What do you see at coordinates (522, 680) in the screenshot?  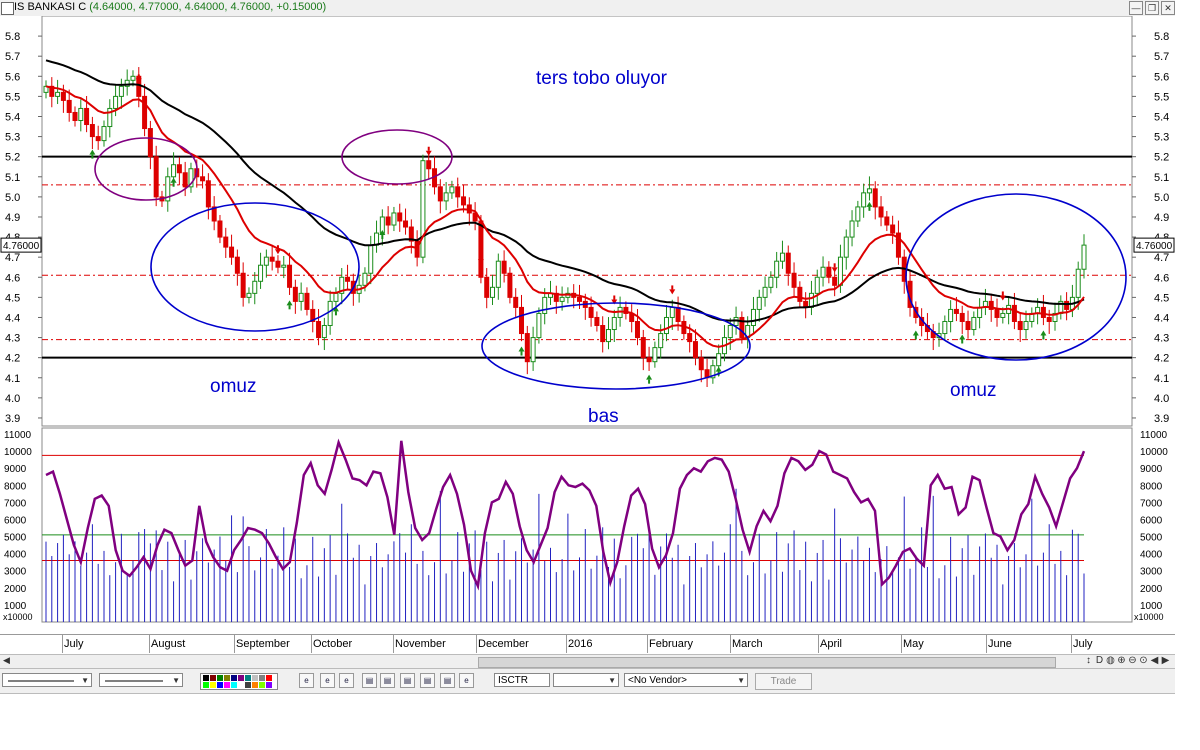 I see `symbol-input: ISCTR` at bounding box center [522, 680].